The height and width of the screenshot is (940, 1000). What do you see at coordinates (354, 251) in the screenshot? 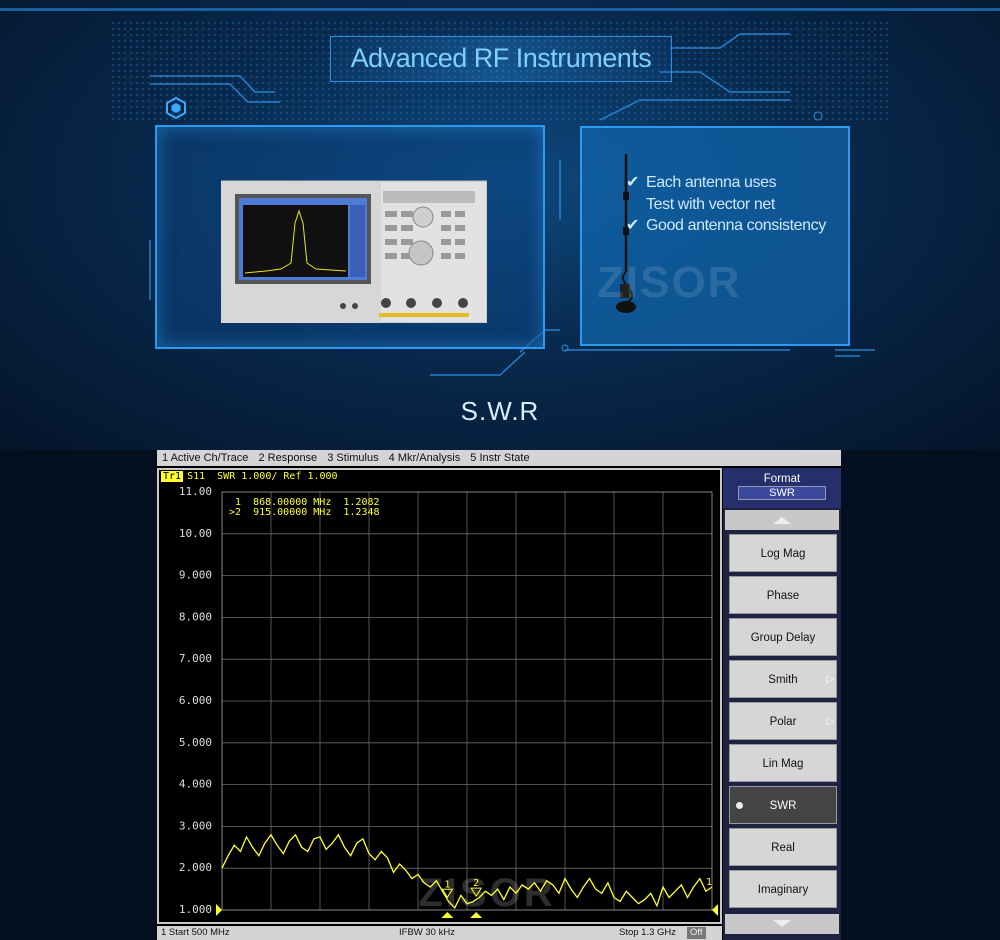
I see `network-analyzer-image` at bounding box center [354, 251].